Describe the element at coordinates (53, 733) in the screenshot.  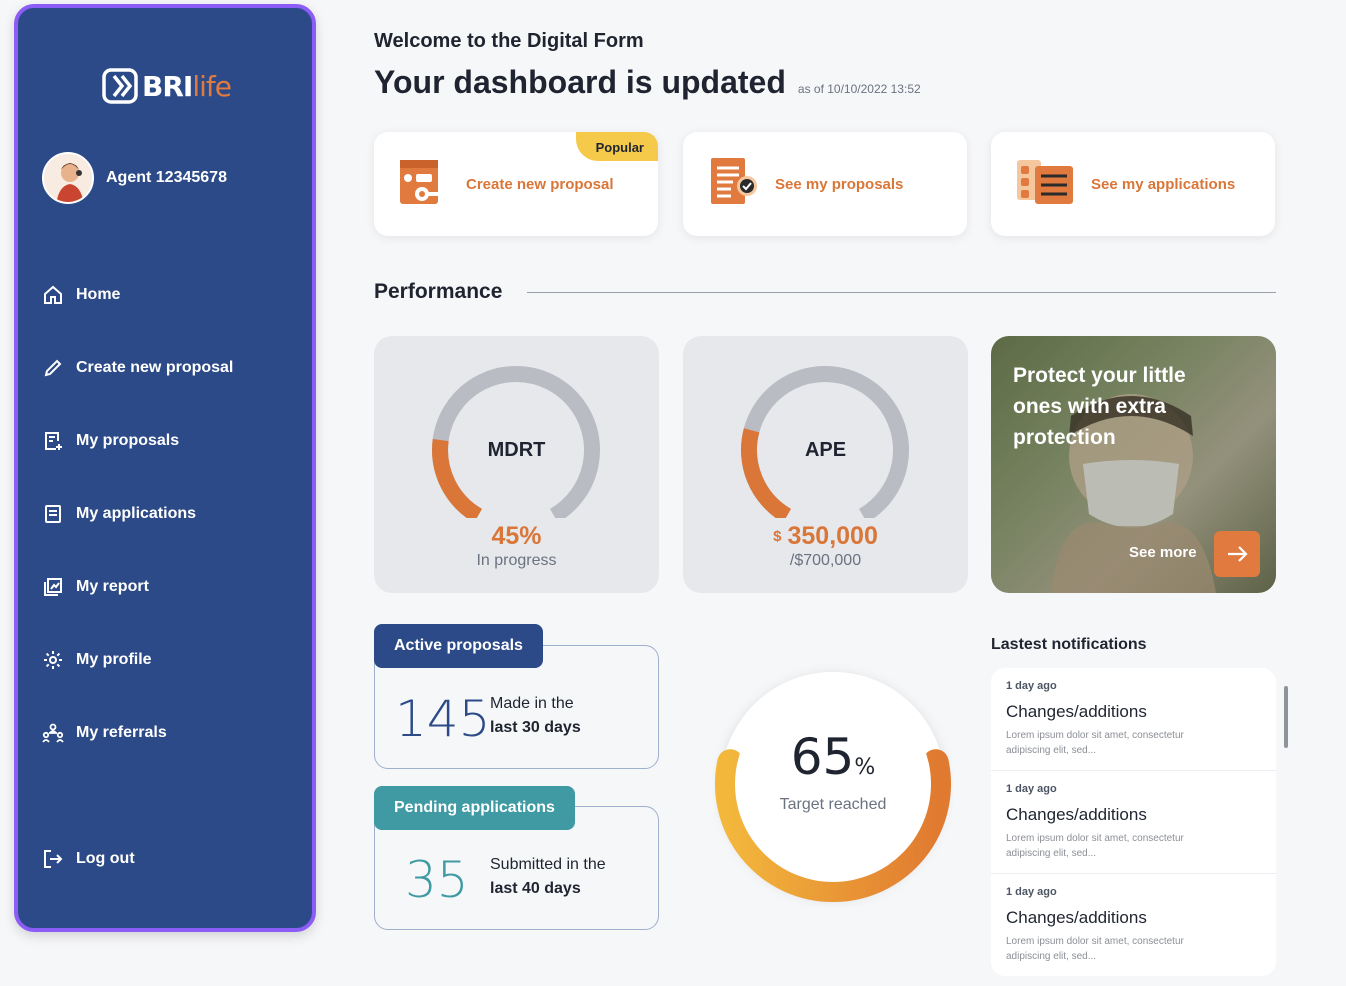
I see `people-icon` at that location.